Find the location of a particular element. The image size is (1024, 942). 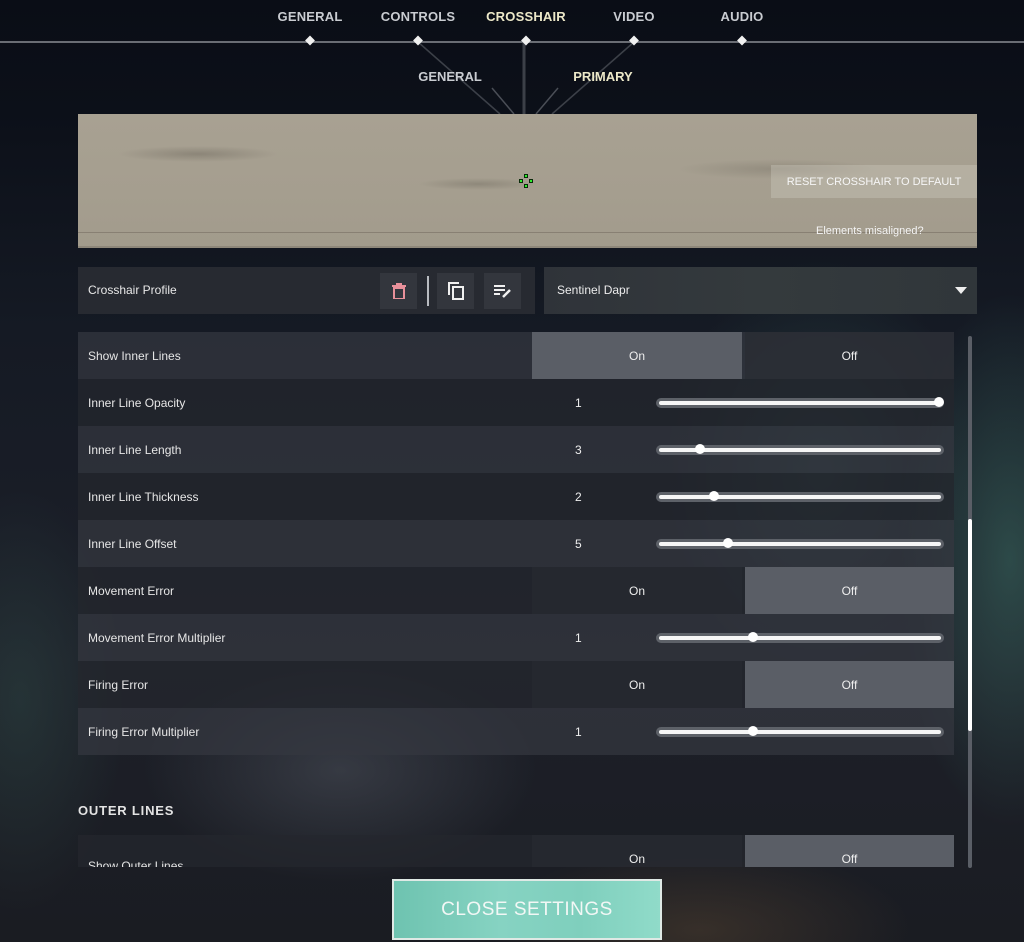

close-settings-button: CLOSE SETTINGS is located at coordinates (527, 909).